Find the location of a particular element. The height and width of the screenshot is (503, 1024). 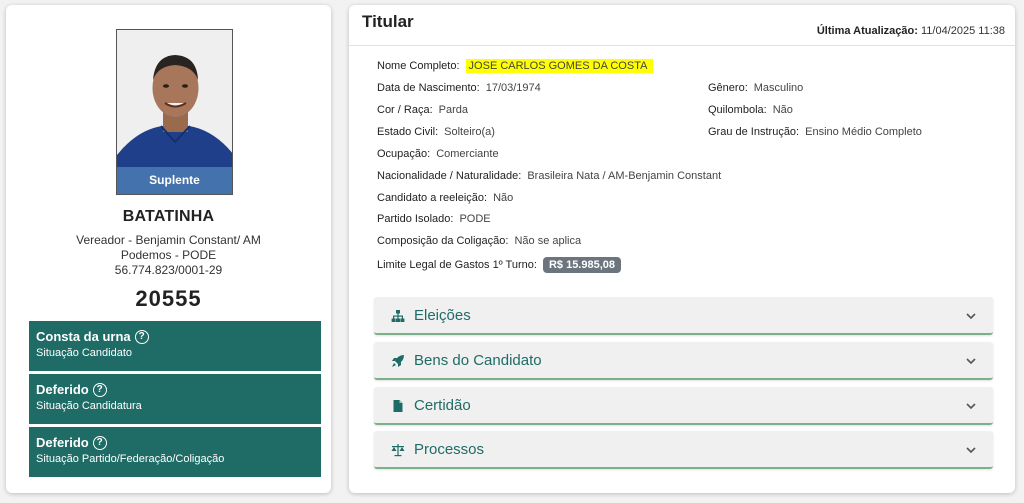

accordion-processos: Processos is located at coordinates (683, 450).